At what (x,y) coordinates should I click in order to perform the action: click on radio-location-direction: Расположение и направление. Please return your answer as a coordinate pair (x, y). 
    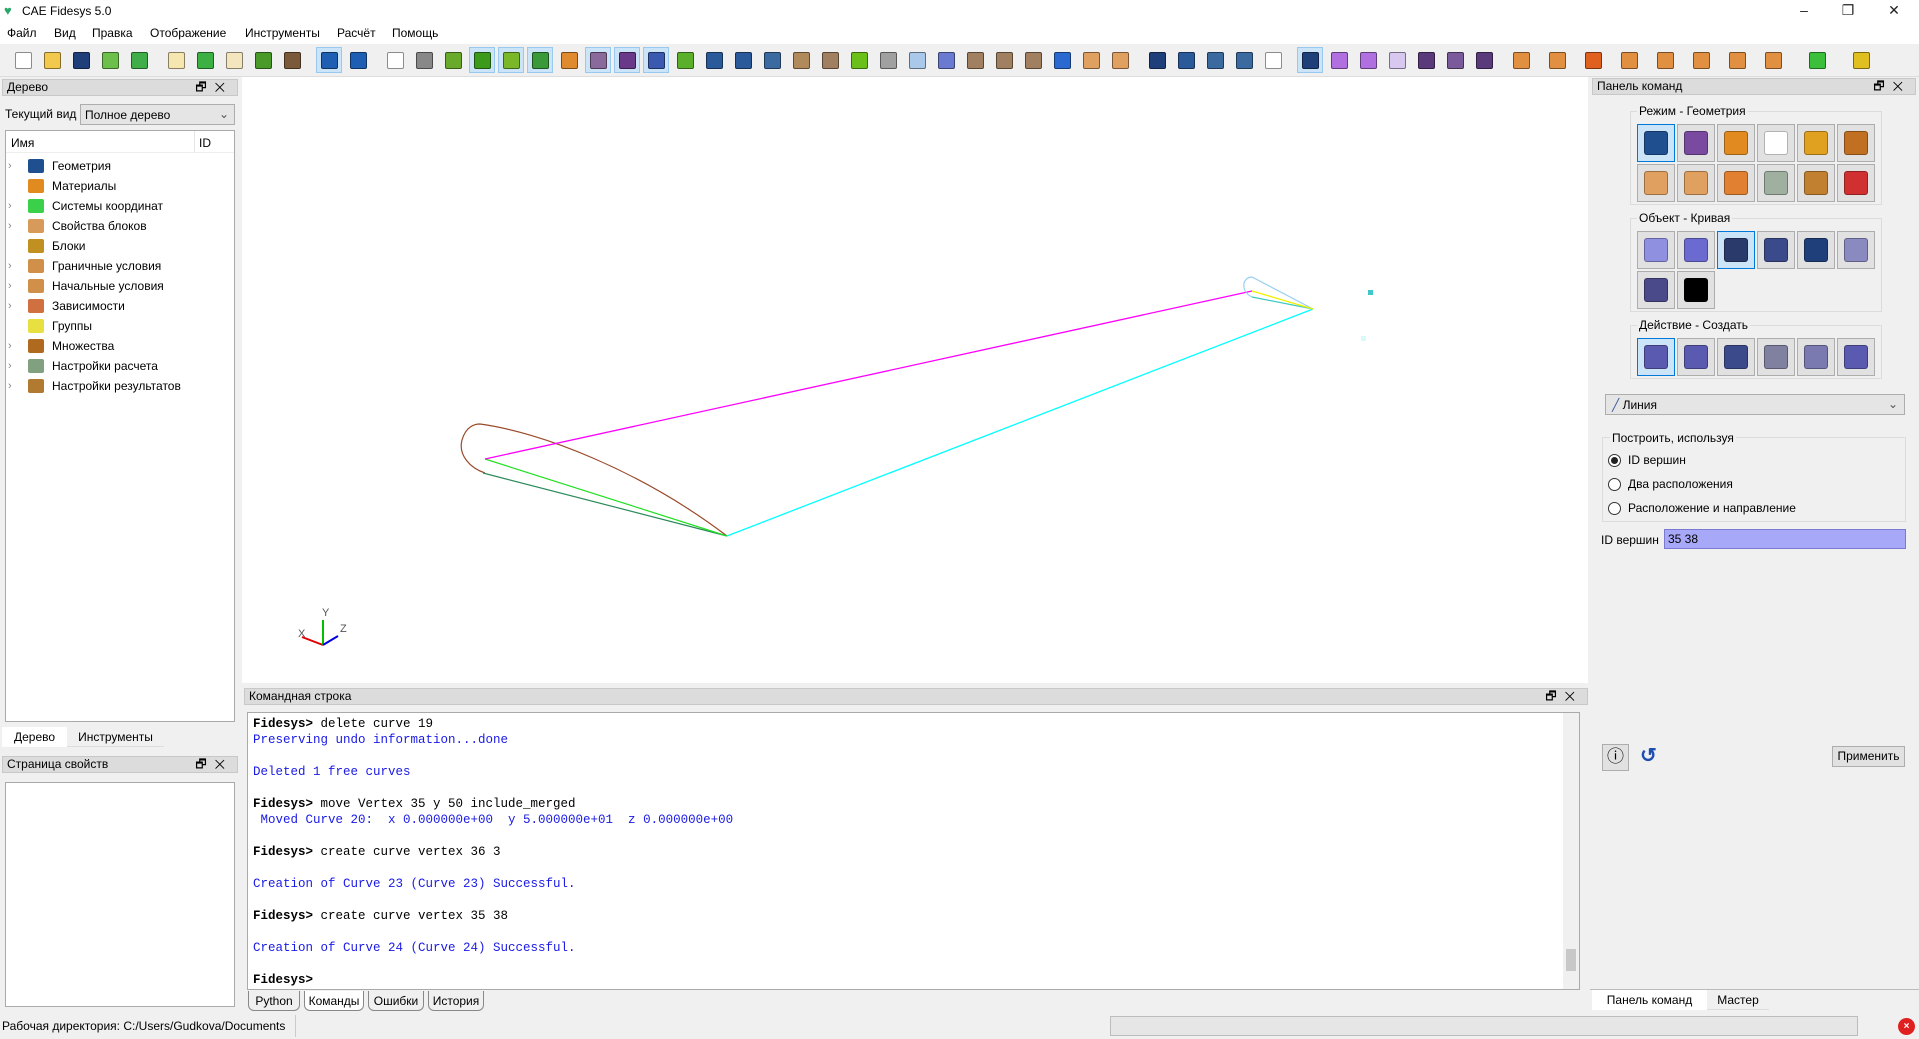
    Looking at the image, I should click on (1702, 508).